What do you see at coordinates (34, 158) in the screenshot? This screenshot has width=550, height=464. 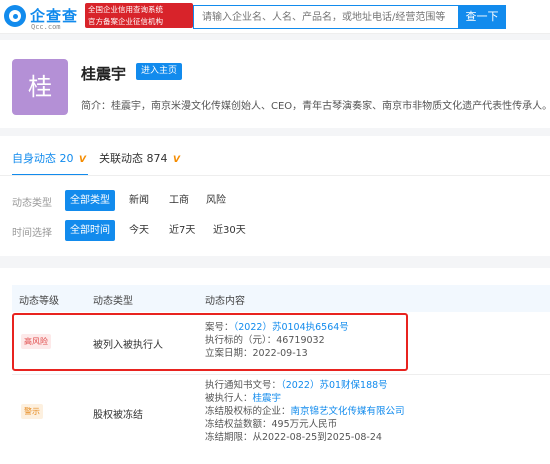 I see `tab-self-label: 自身动态` at bounding box center [34, 158].